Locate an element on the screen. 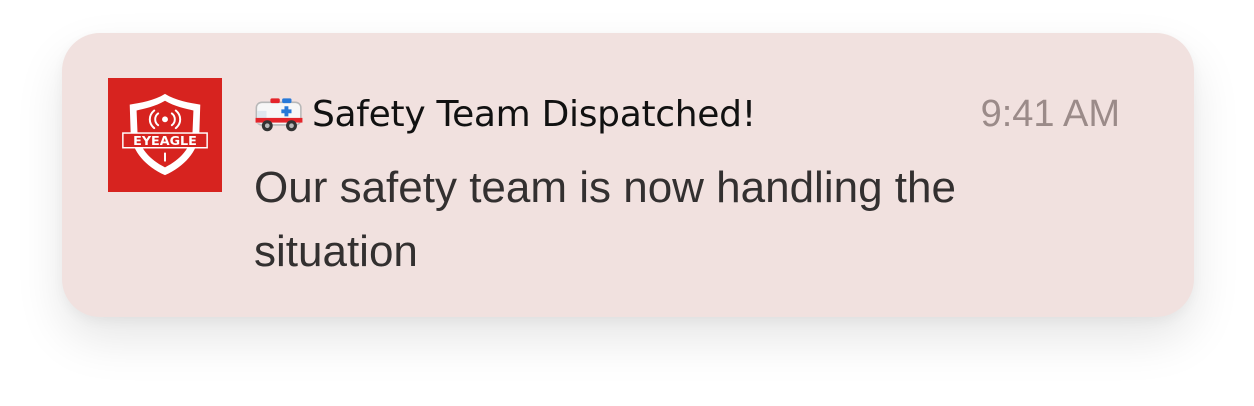 Image resolution: width=1254 pixels, height=406 pixels. eyeagle-logo-text: EYEAGLE is located at coordinates (165, 141).